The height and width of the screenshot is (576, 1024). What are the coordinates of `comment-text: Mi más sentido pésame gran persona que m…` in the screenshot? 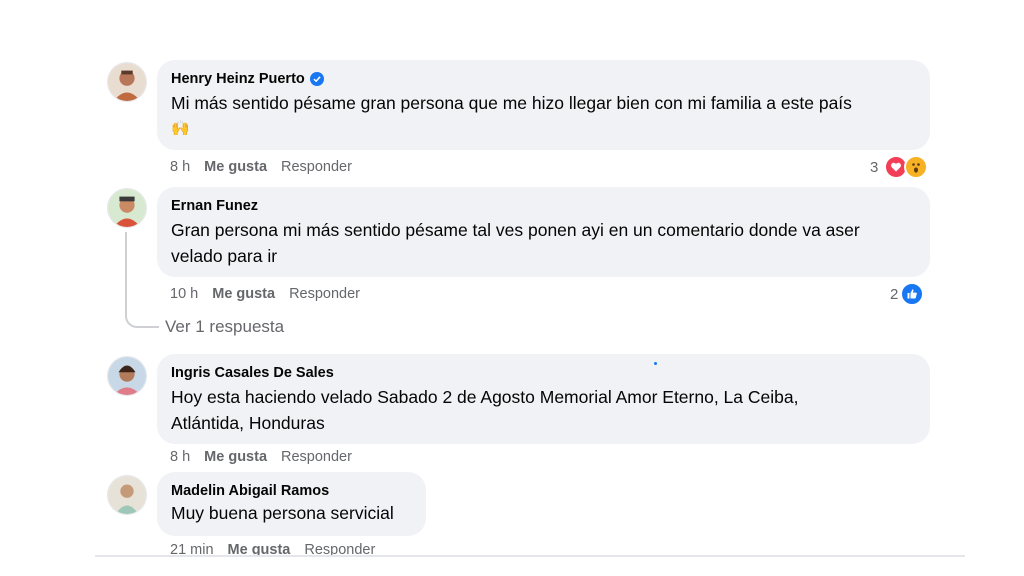 It's located at (511, 103).